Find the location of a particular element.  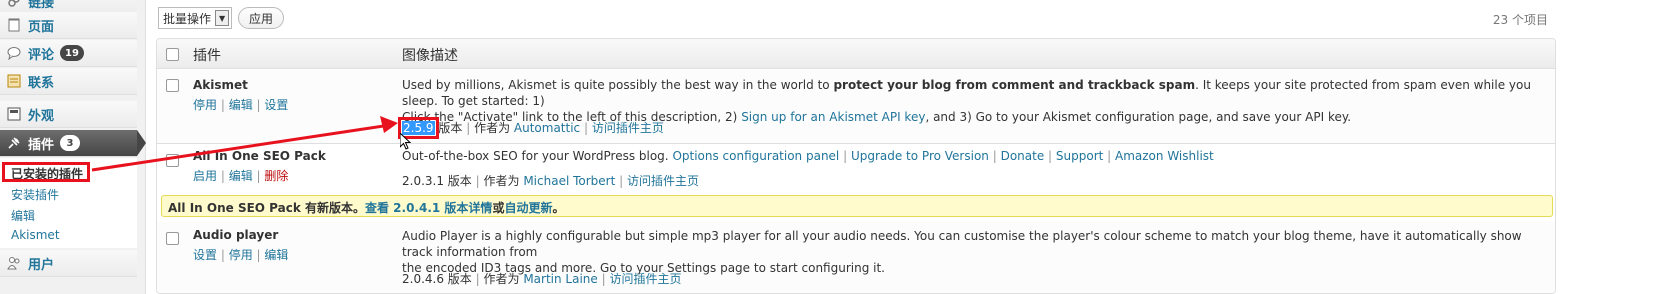

options-panel-link: Options configuration panel is located at coordinates (755, 156).